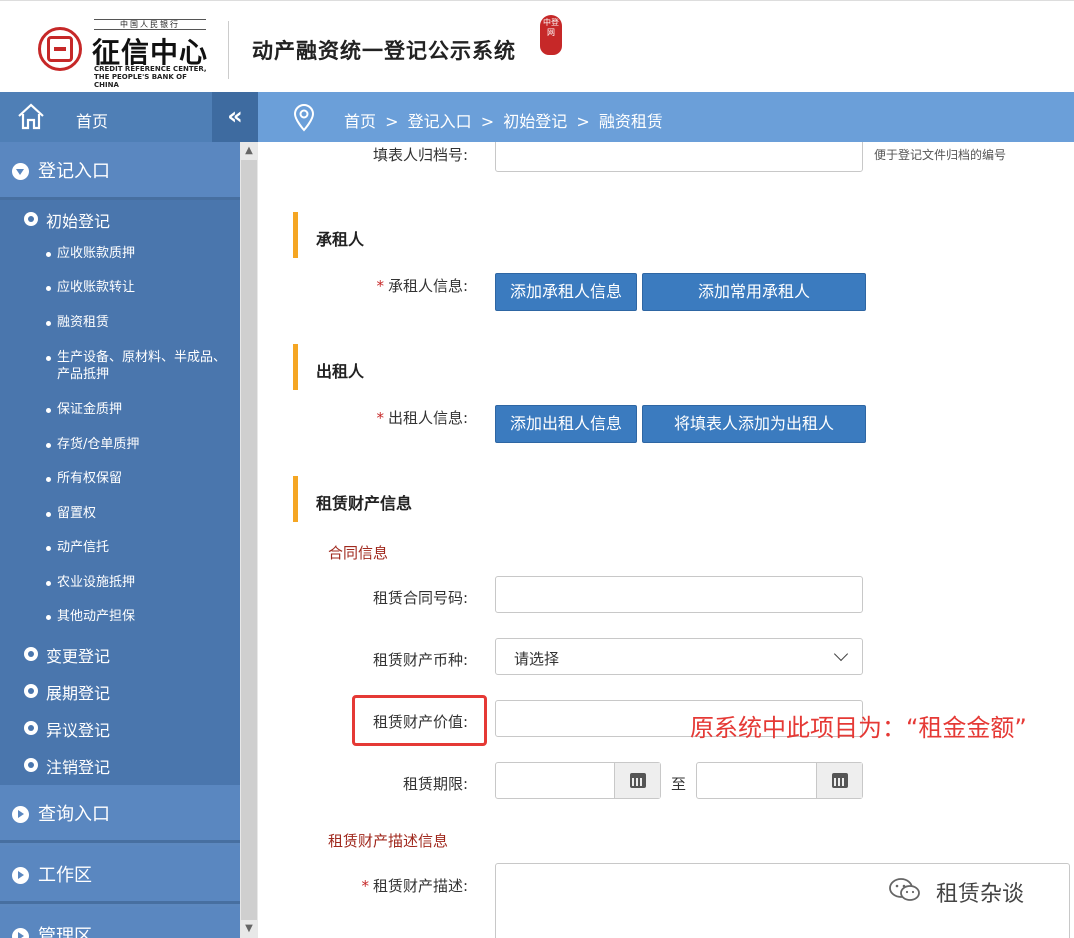  Describe the element at coordinates (147, 582) in the screenshot. I see `sidebar-item-agri-mortgage: 农业设施抵押` at that location.